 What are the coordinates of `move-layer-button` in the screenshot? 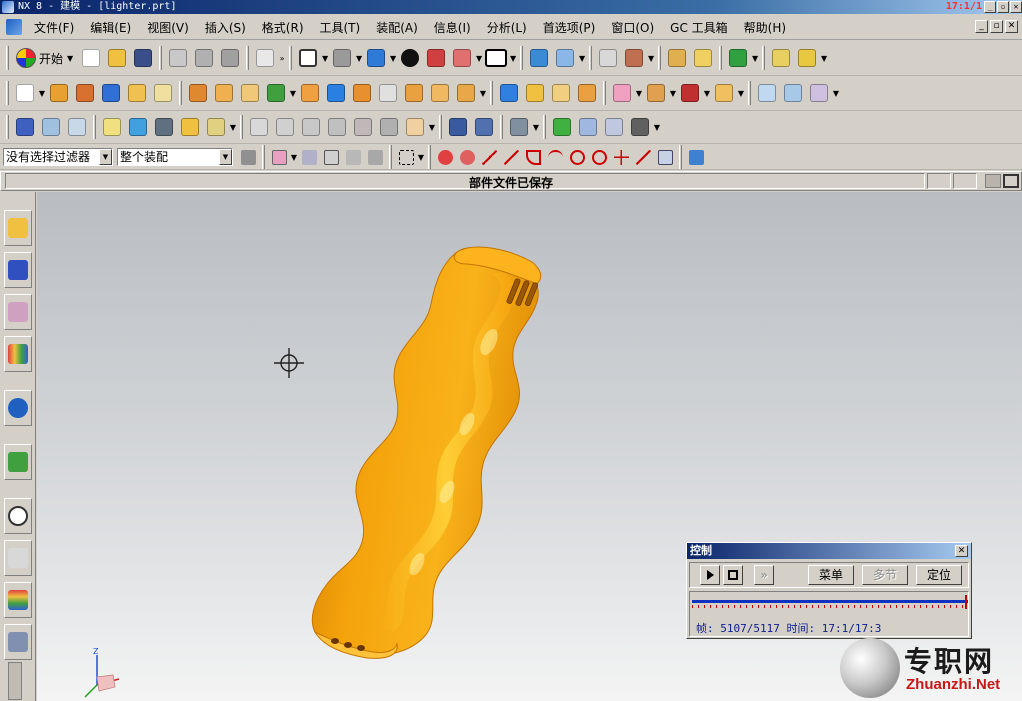 It's located at (77, 127).